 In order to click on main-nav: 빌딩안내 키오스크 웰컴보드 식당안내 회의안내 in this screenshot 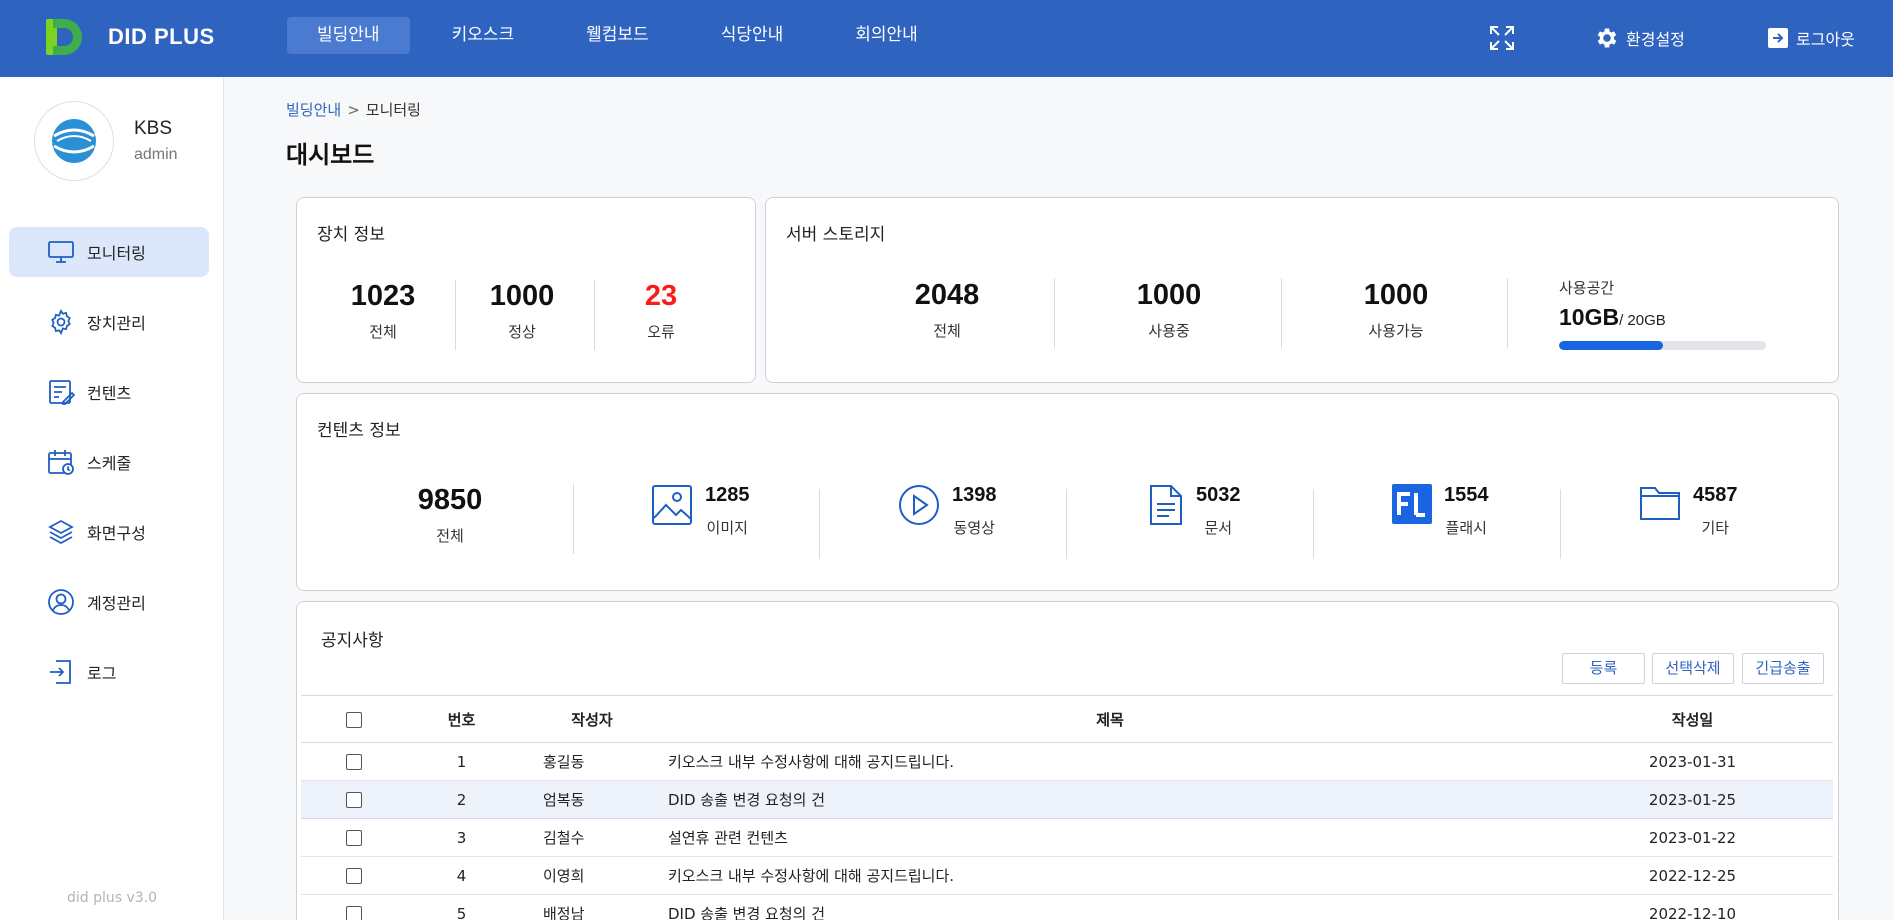, I will do `click(623, 35)`.